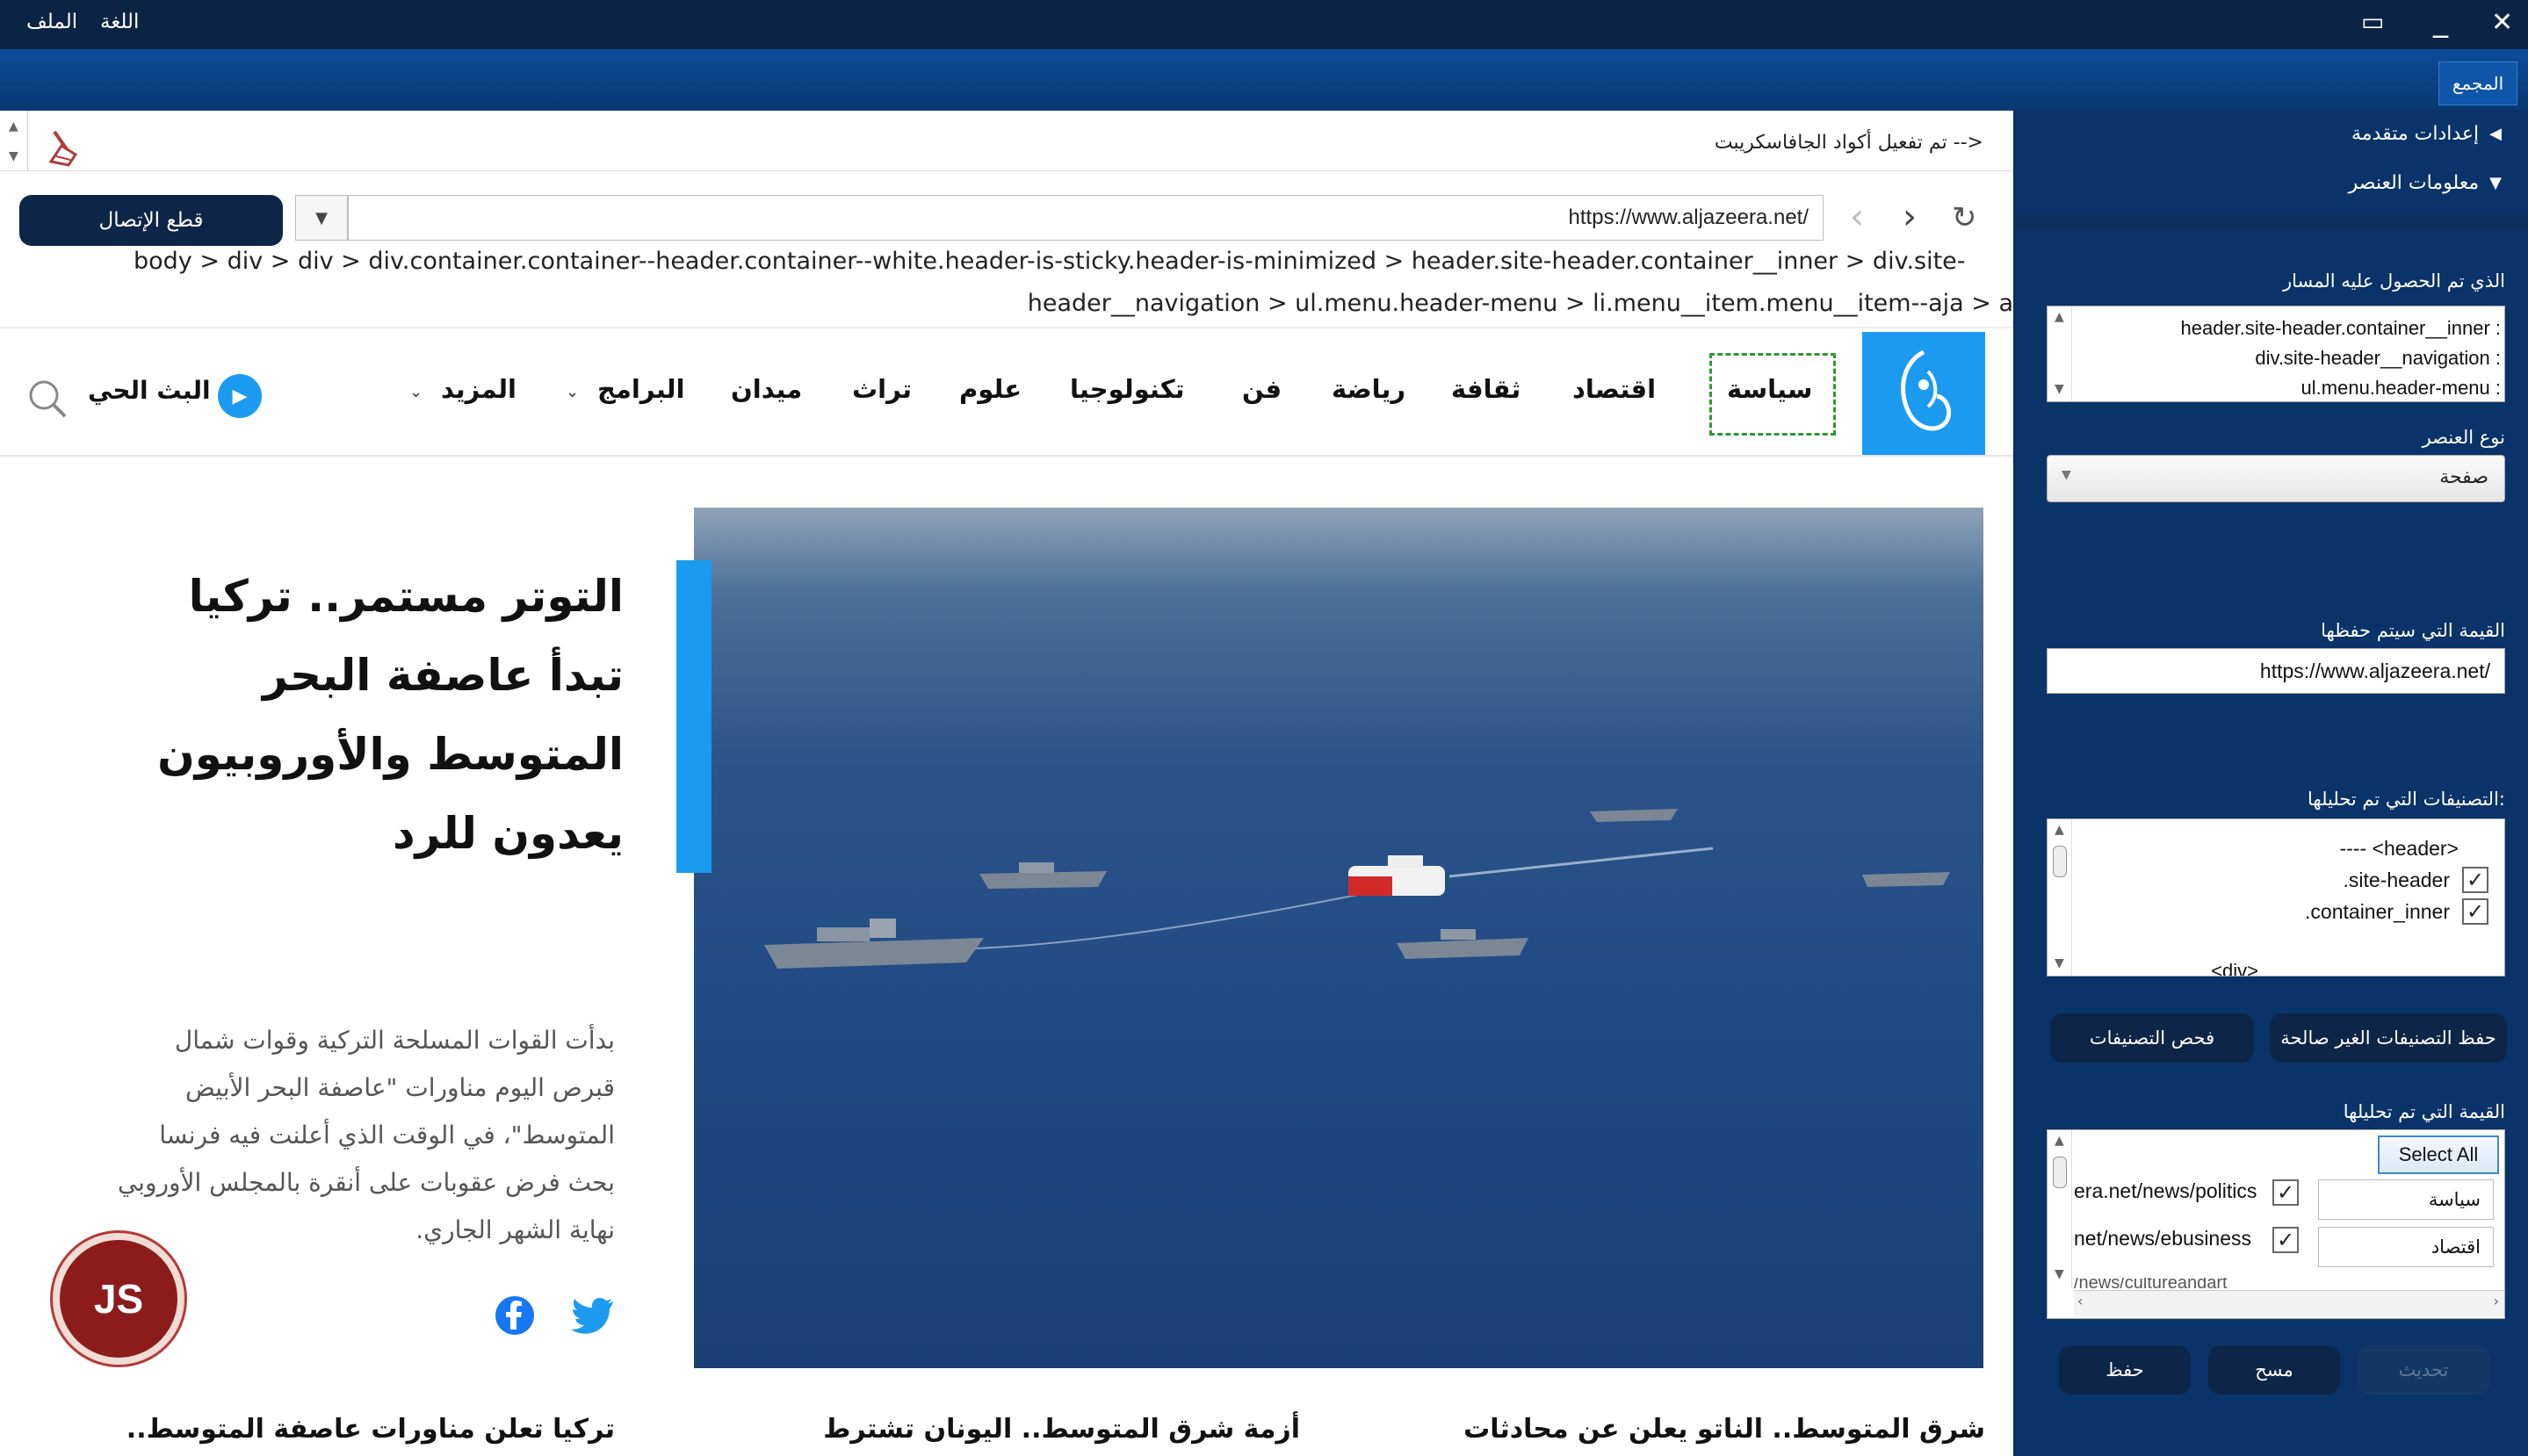 Image resolution: width=2528 pixels, height=1456 pixels. What do you see at coordinates (1264, 24) in the screenshot?
I see `title-bar: الملف اللغة ▭ _ ✕` at bounding box center [1264, 24].